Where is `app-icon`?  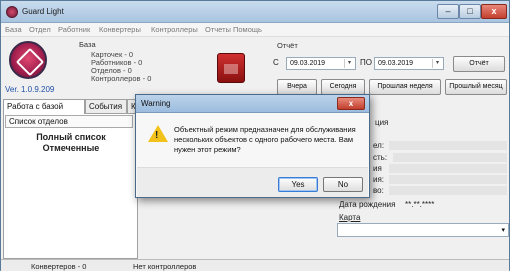
app-icon is located at coordinates (12, 12).